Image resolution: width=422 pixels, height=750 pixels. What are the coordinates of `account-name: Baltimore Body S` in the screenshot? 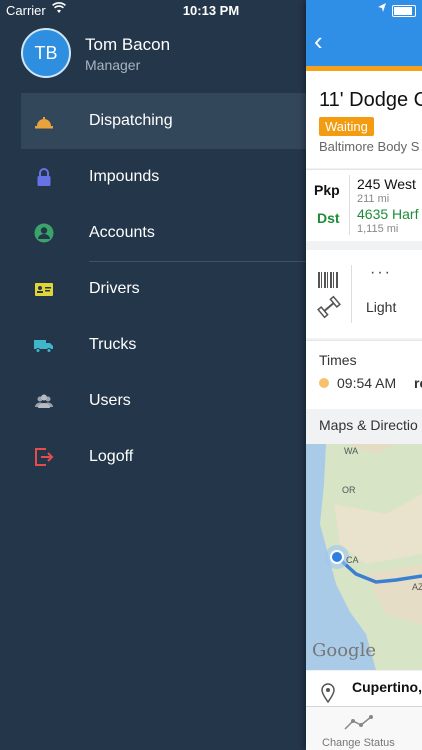 It's located at (369, 146).